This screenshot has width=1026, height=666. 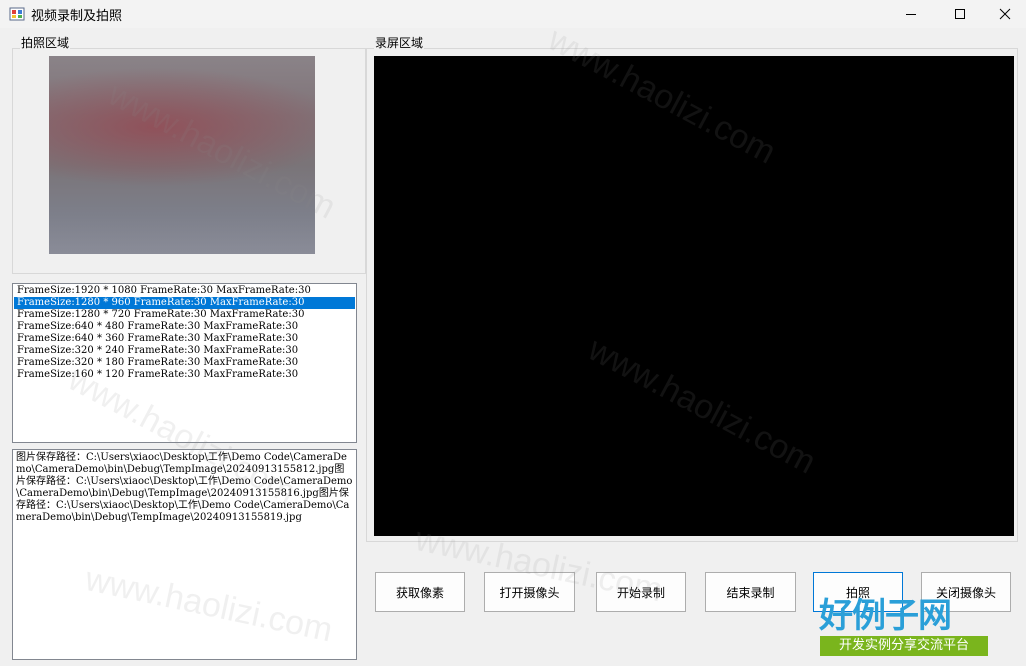 I want to click on photo-group-label: 拍照区域, so click(x=45, y=42).